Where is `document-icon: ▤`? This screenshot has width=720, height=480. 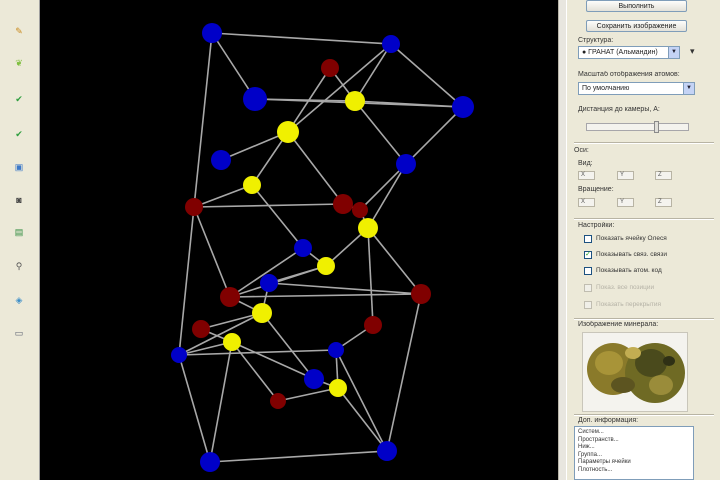
document-icon: ▤ is located at coordinates (19, 232).